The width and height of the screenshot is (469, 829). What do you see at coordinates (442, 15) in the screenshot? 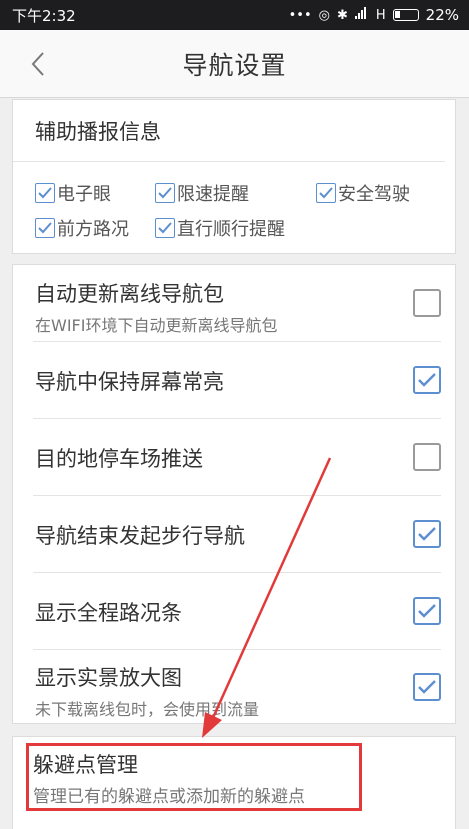
I see `battery-percent: 22%` at bounding box center [442, 15].